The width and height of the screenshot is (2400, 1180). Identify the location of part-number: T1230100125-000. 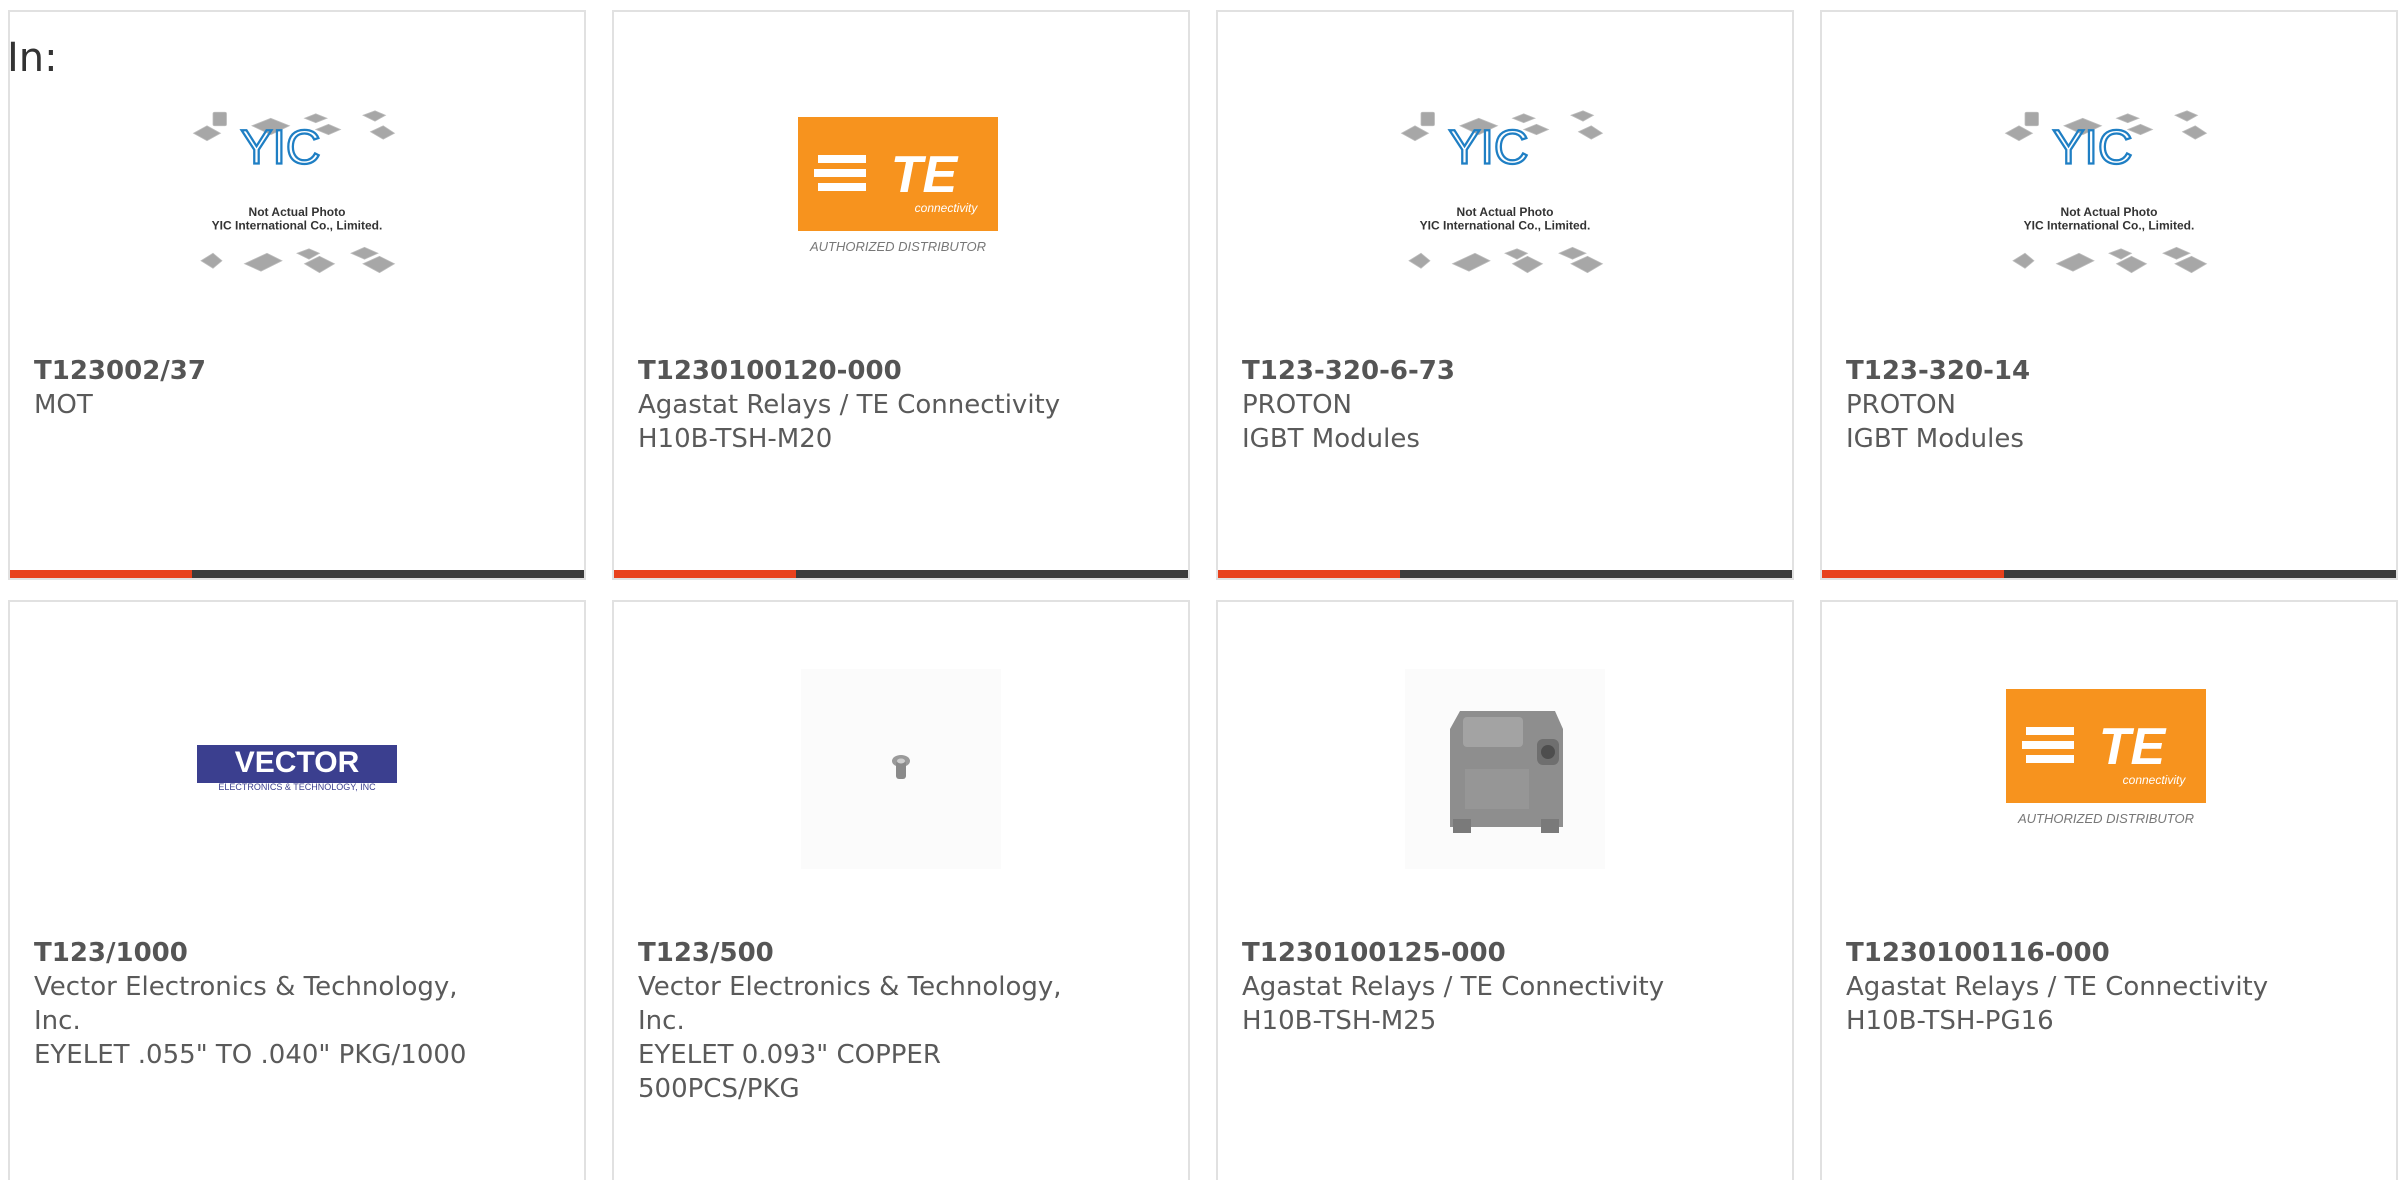
(1472, 953).